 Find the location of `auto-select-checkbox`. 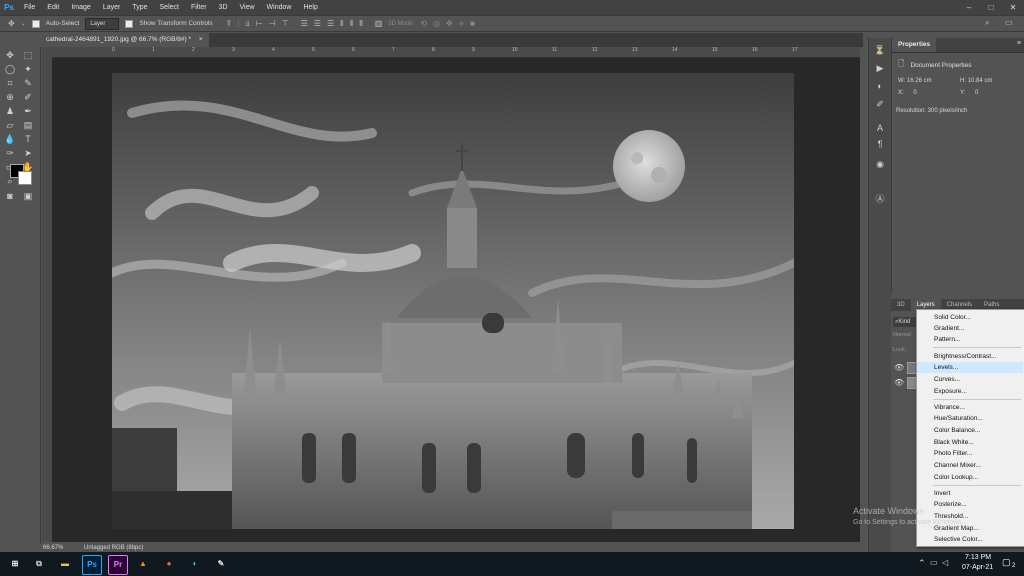

auto-select-checkbox is located at coordinates (35, 23).